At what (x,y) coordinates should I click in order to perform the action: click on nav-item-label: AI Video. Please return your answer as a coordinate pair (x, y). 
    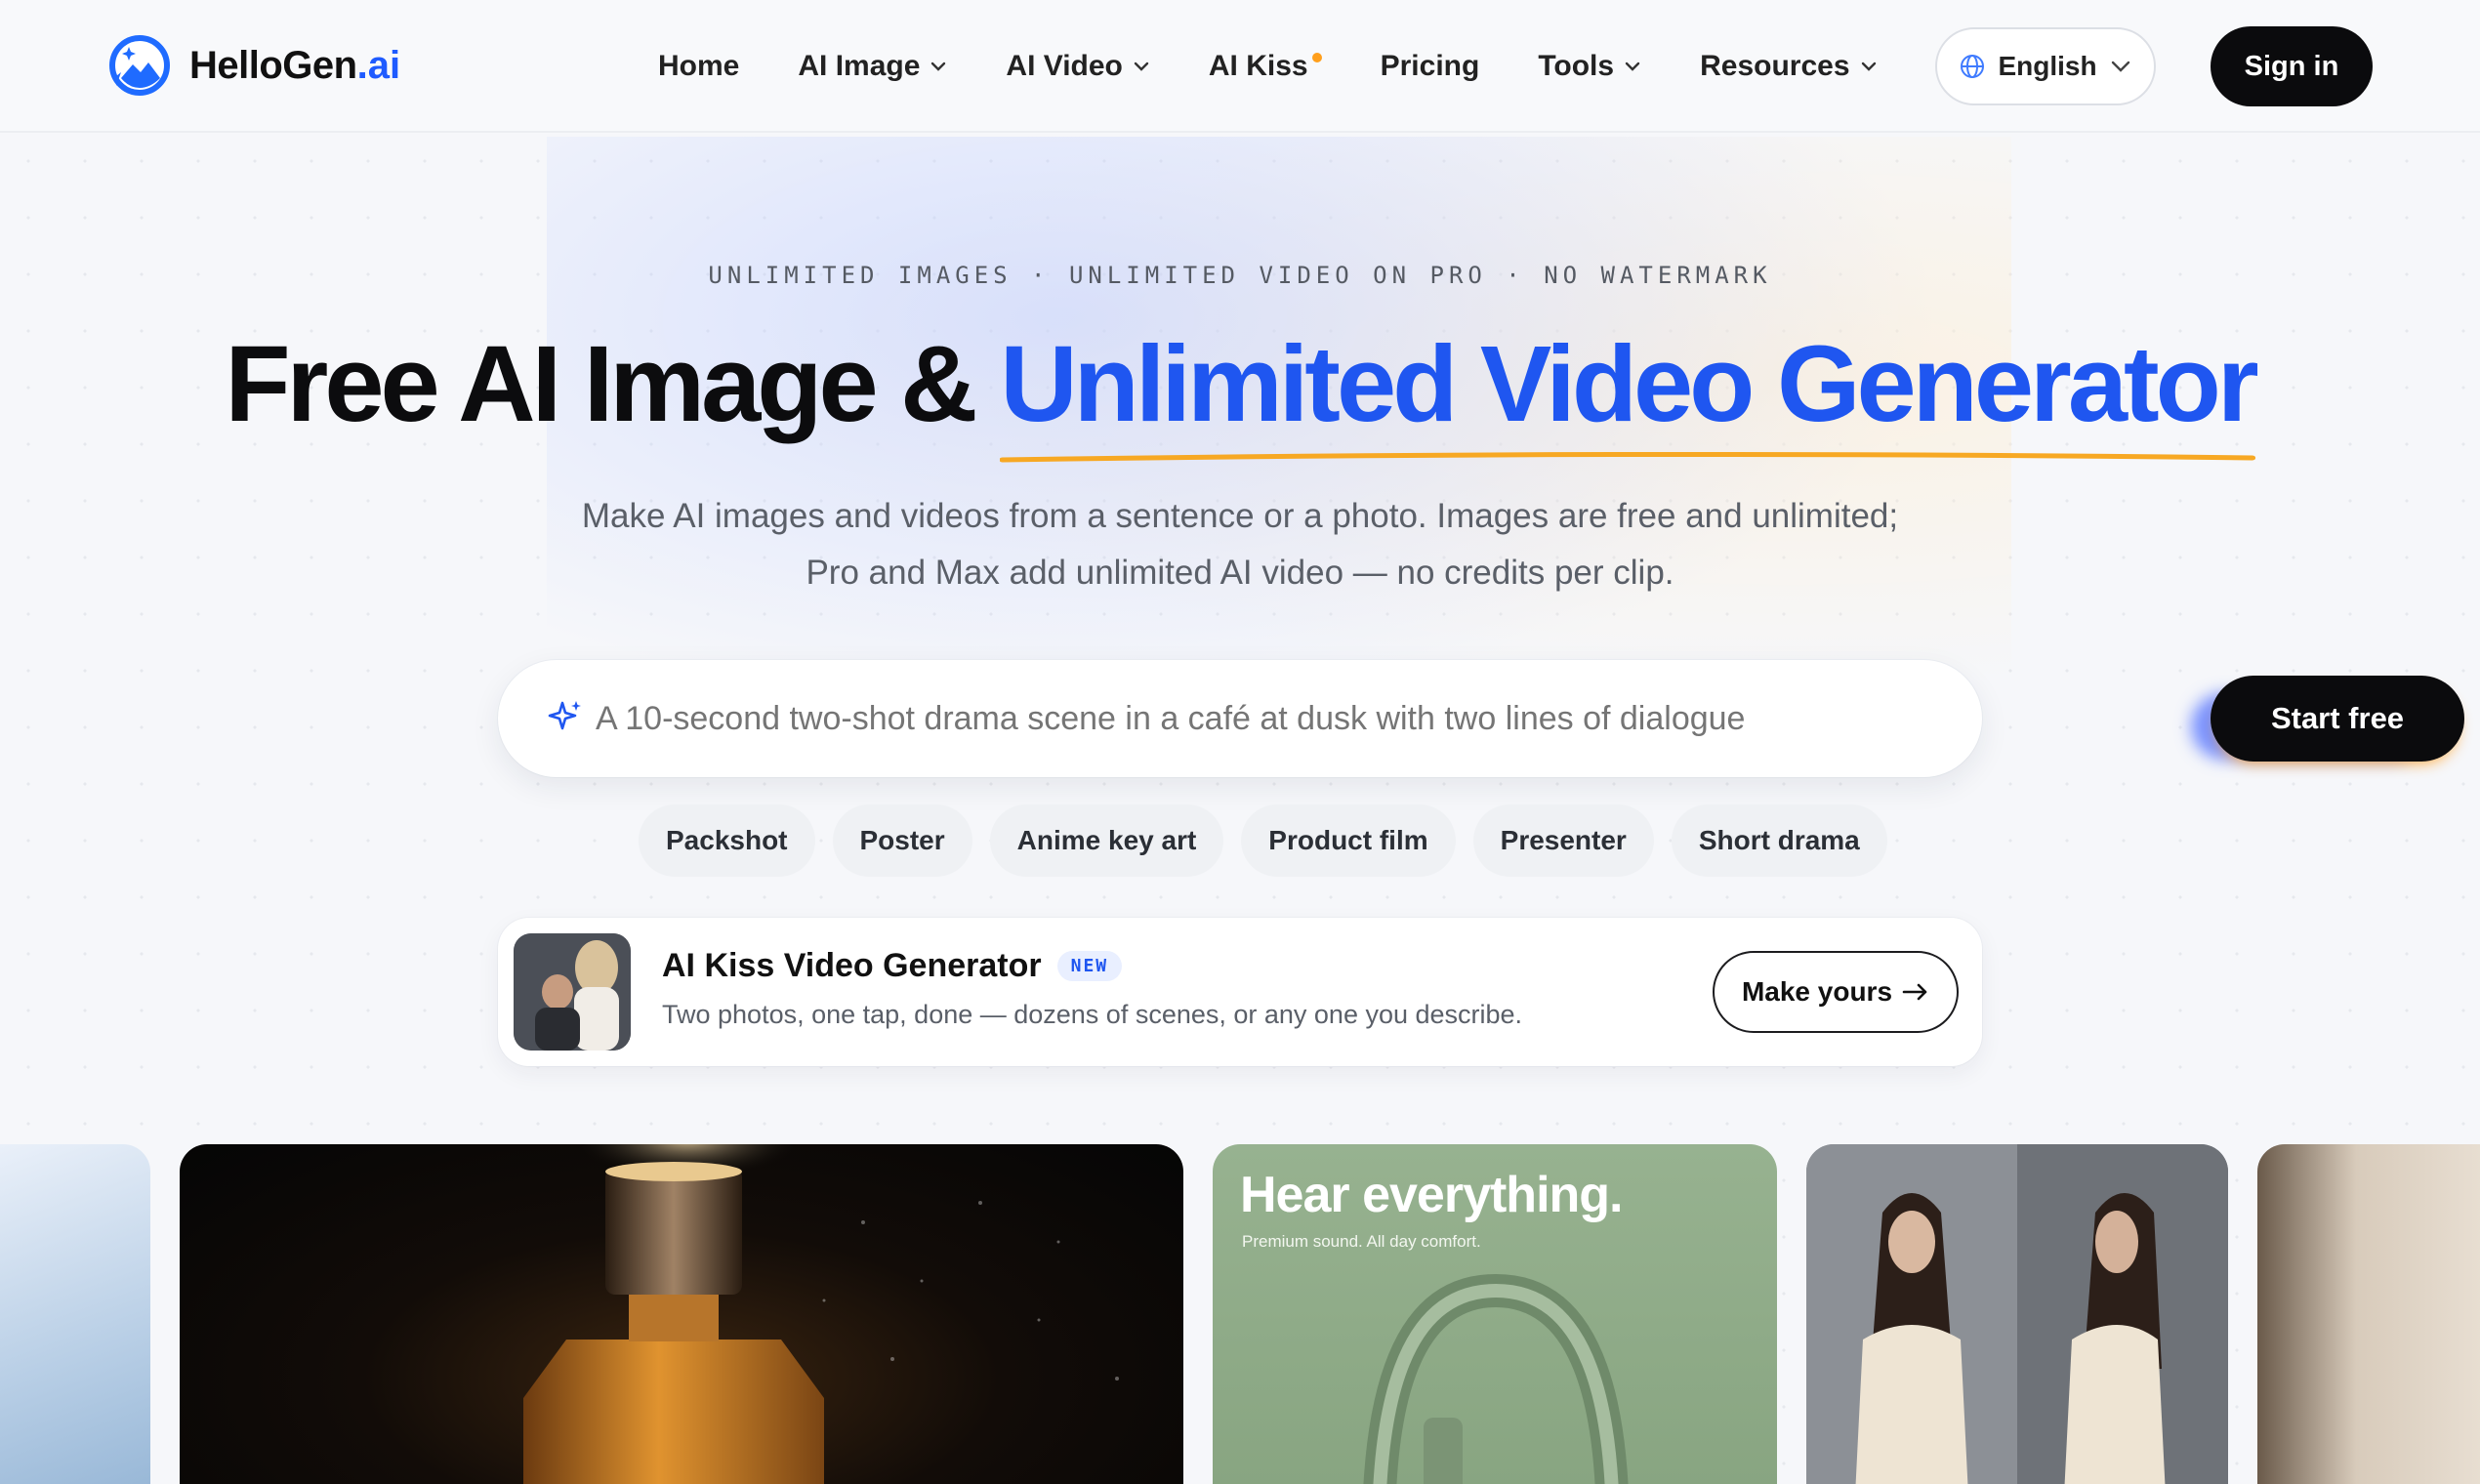
    Looking at the image, I should click on (1064, 66).